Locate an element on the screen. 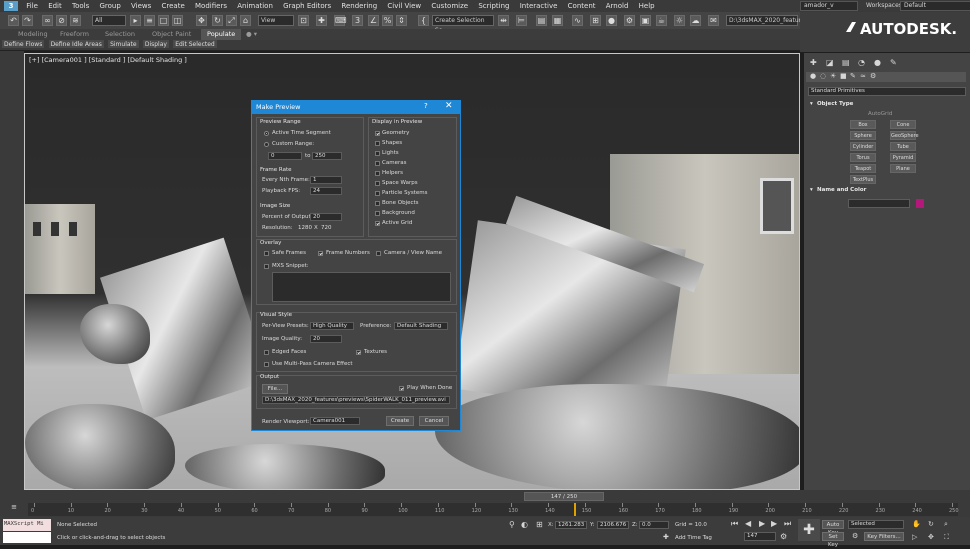 This screenshot has height=549, width=970. define-idle-areas-button: Define Idle Areas is located at coordinates (76, 44).